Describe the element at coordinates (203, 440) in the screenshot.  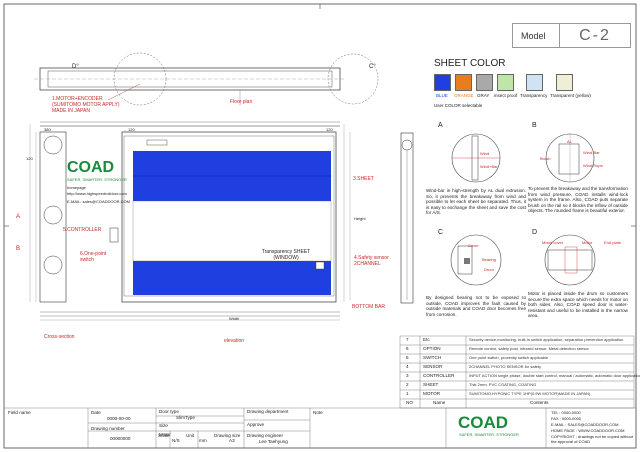
I see `tb-unit-value: mm` at that location.